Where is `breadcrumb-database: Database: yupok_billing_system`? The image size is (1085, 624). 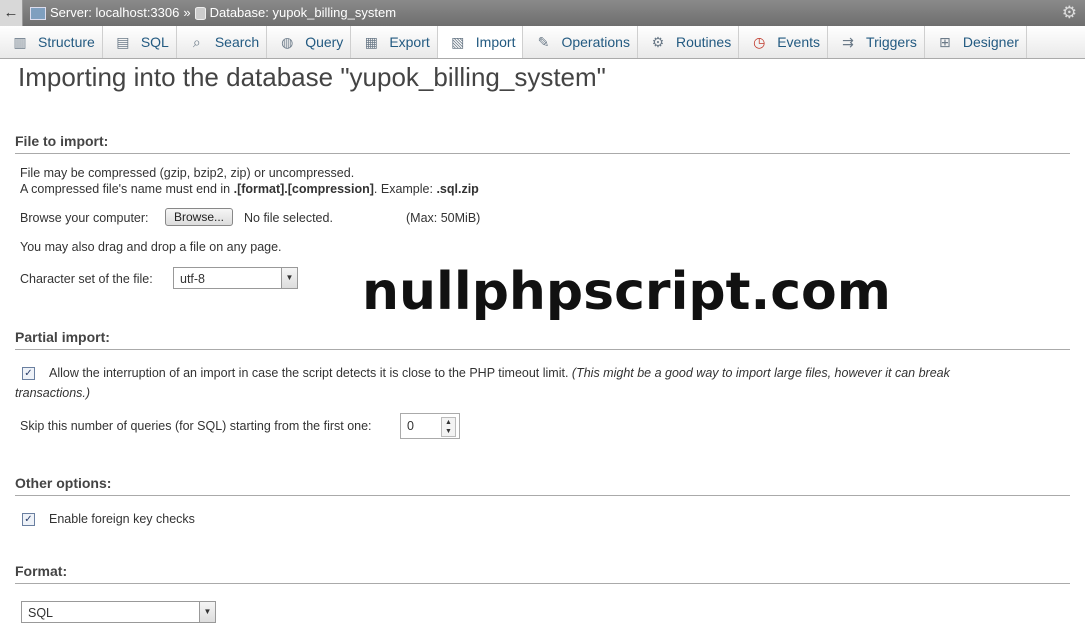 breadcrumb-database: Database: yupok_billing_system is located at coordinates (303, 13).